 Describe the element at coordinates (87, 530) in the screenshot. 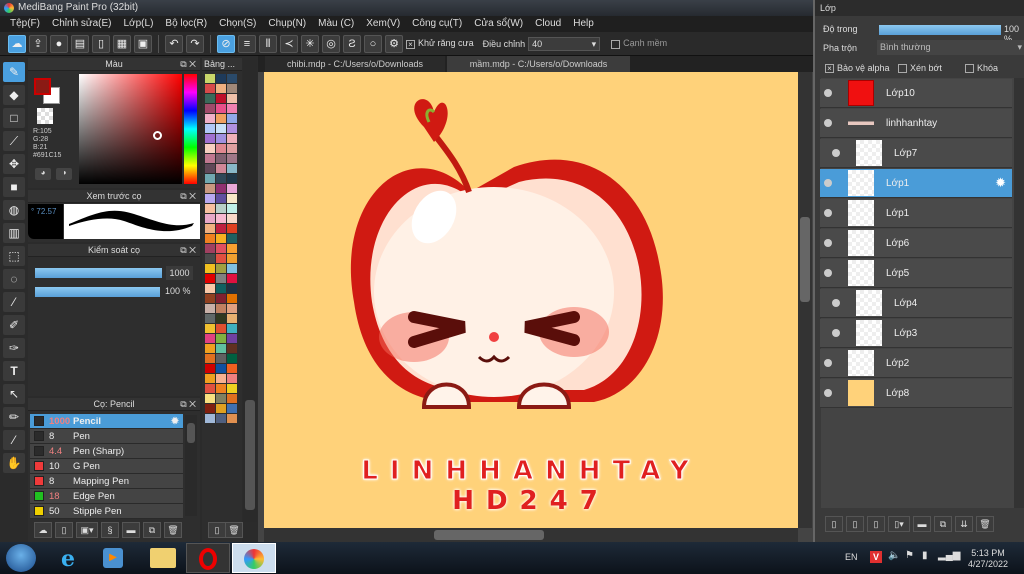

I see `brush-add-dropdown-icon: ▣▾` at that location.